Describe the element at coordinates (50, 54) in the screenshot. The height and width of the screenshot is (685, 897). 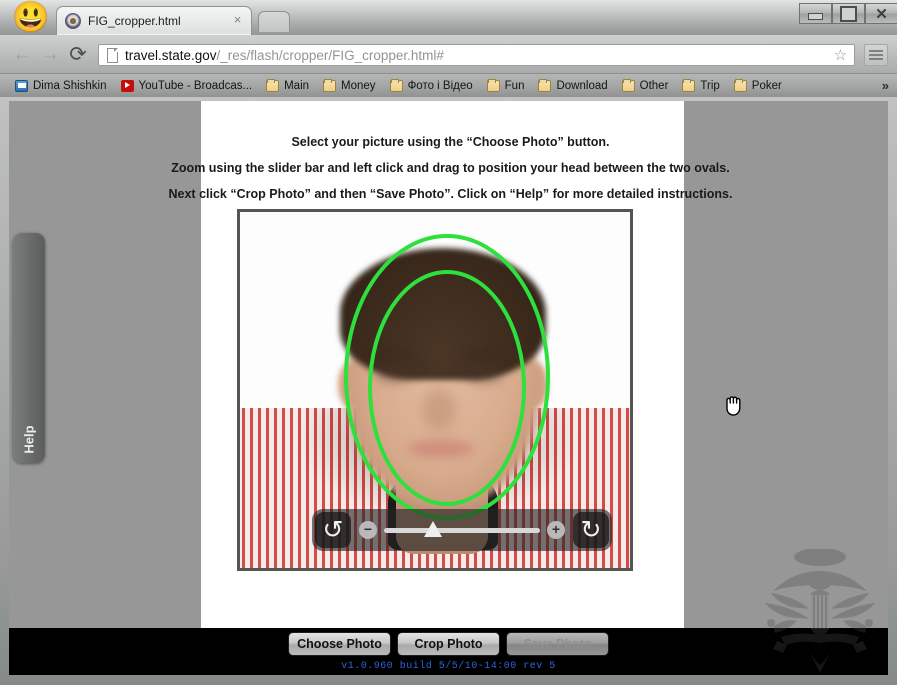
I see `forward-icon: →` at that location.